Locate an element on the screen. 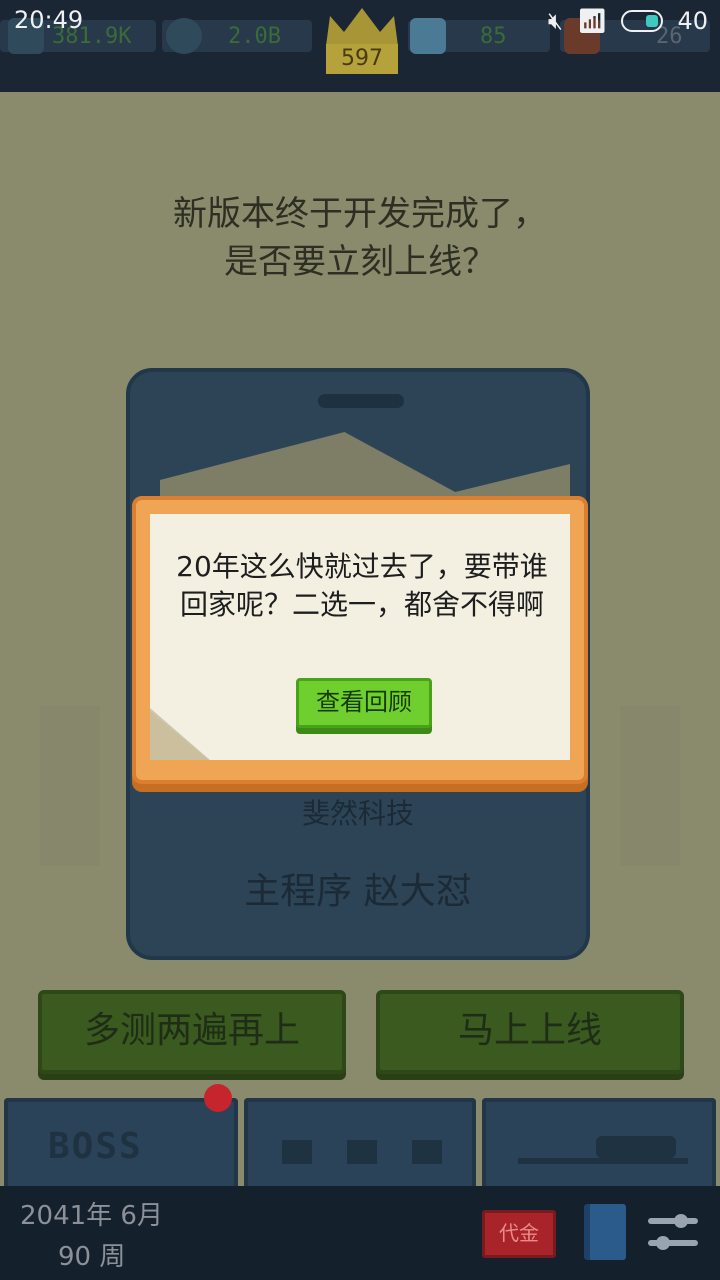  option-test-more-button: 多测两遍再上 is located at coordinates (192, 1032).